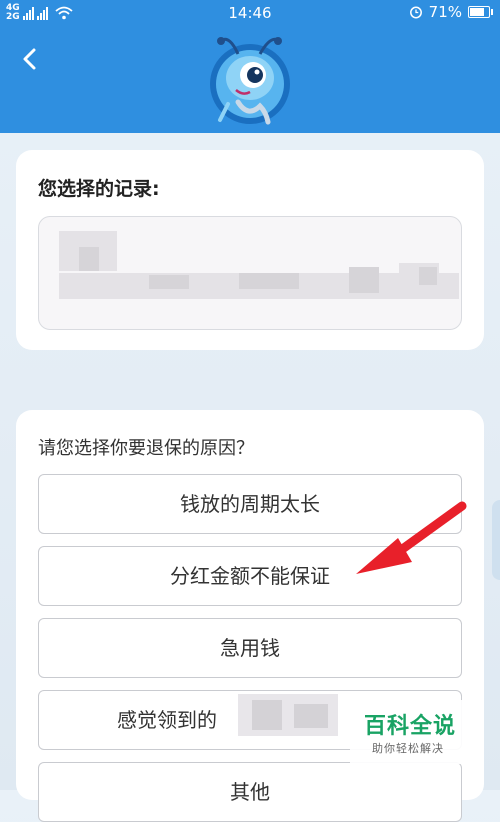  I want to click on battery-icon, so click(480, 12).